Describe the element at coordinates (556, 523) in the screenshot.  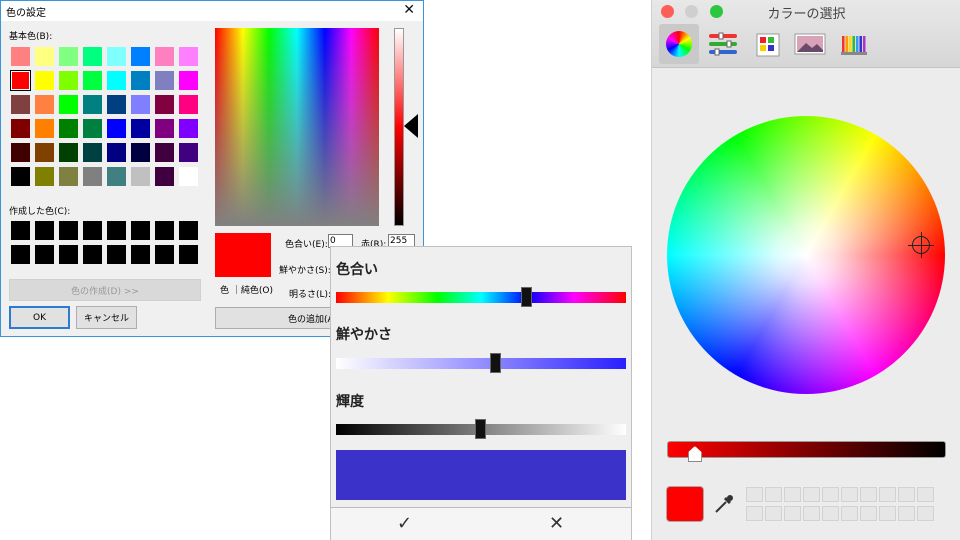
I see `cancel-x-icon: ✕` at that location.